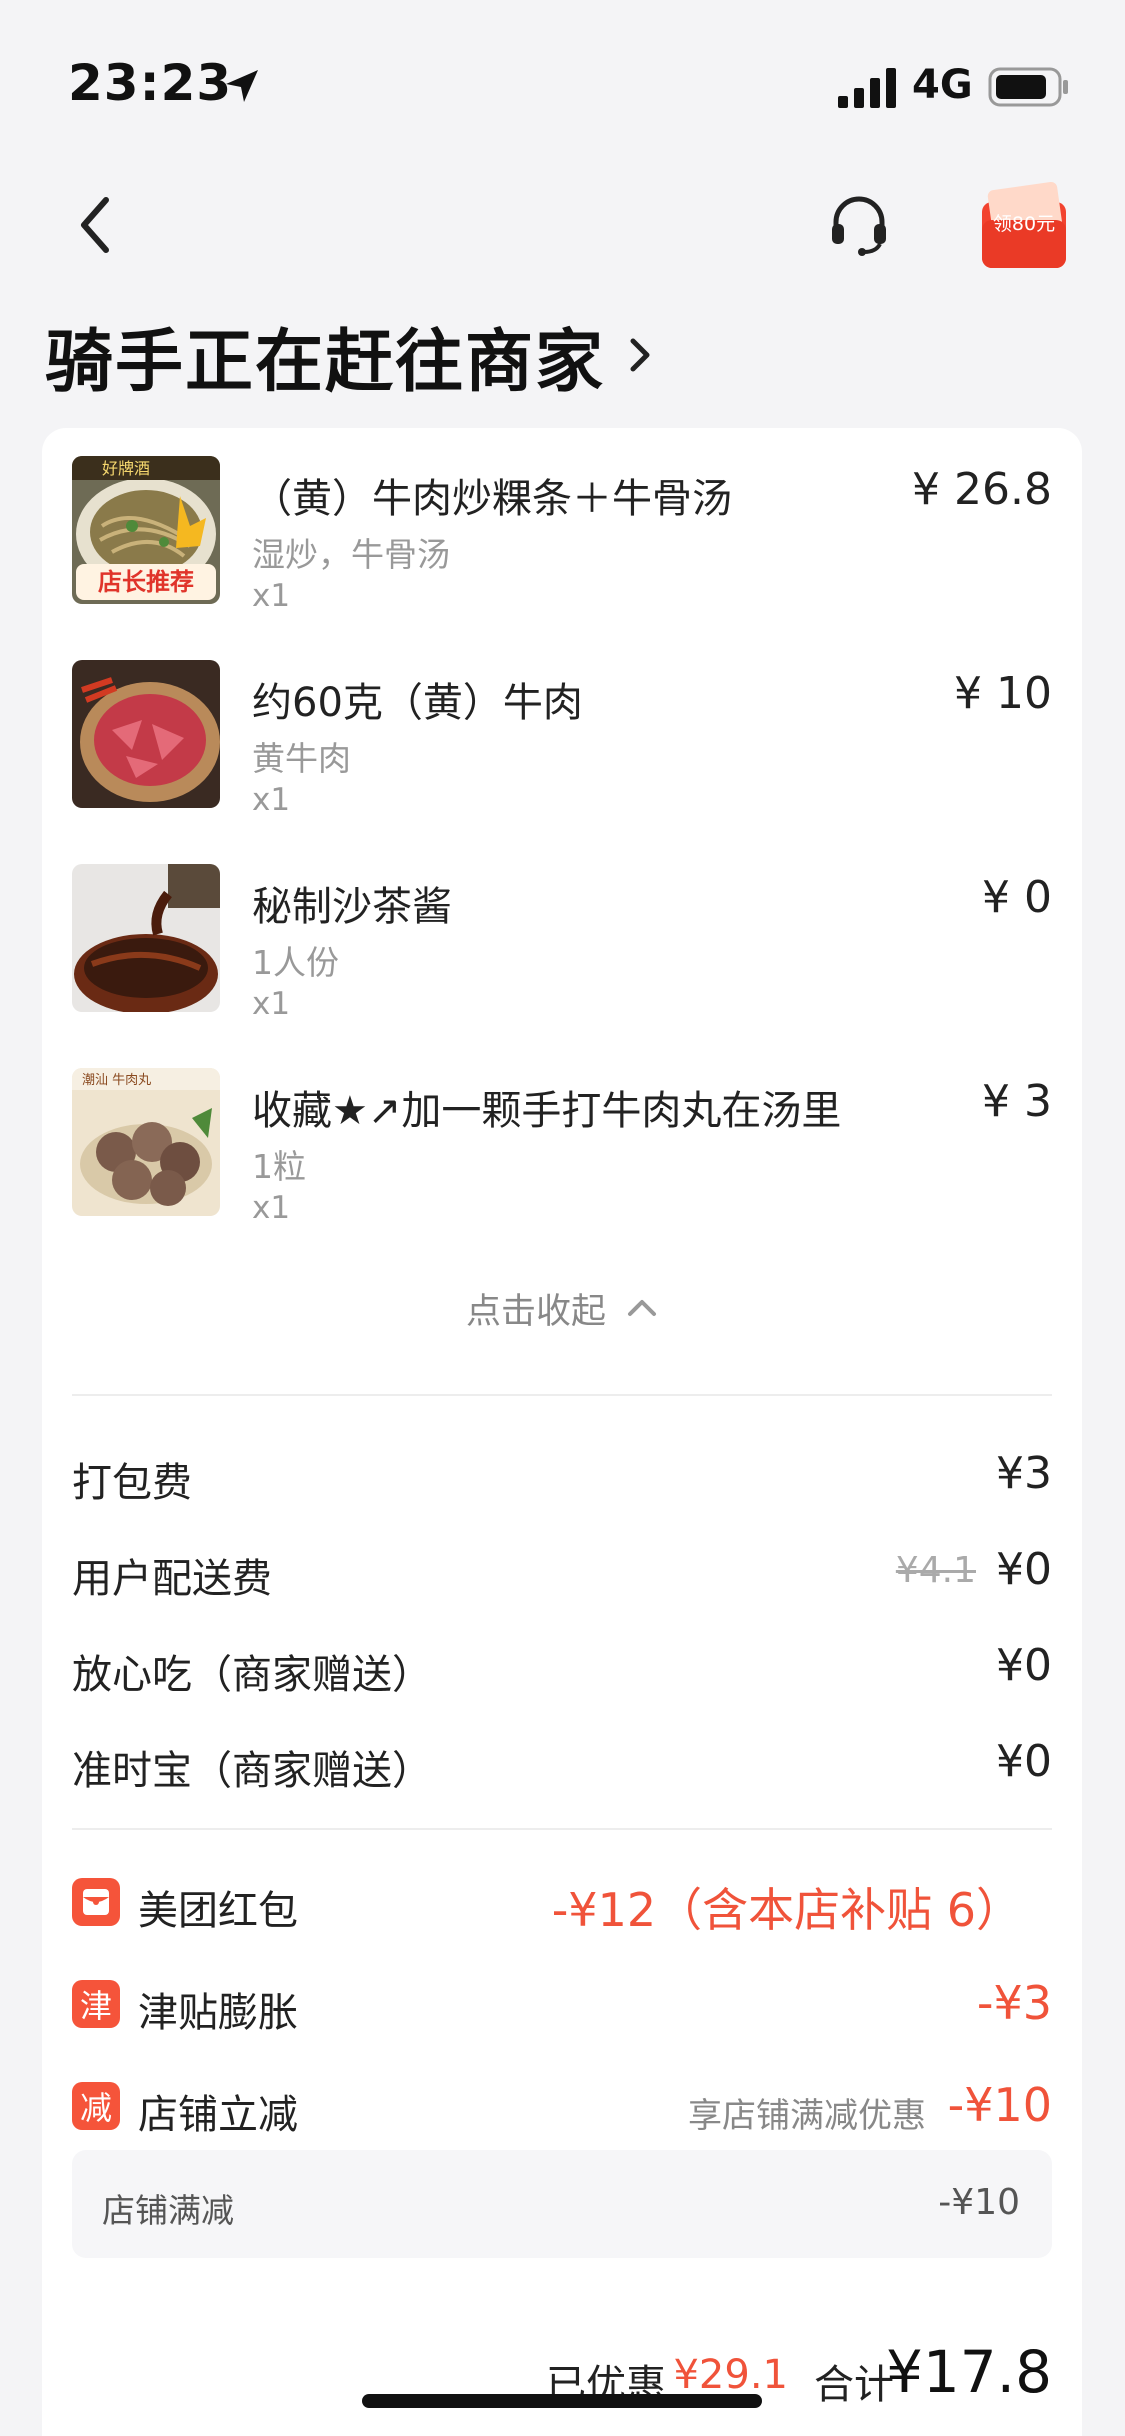  I want to click on item-thumbnail: 好牌酒 店长推荐, so click(146, 530).